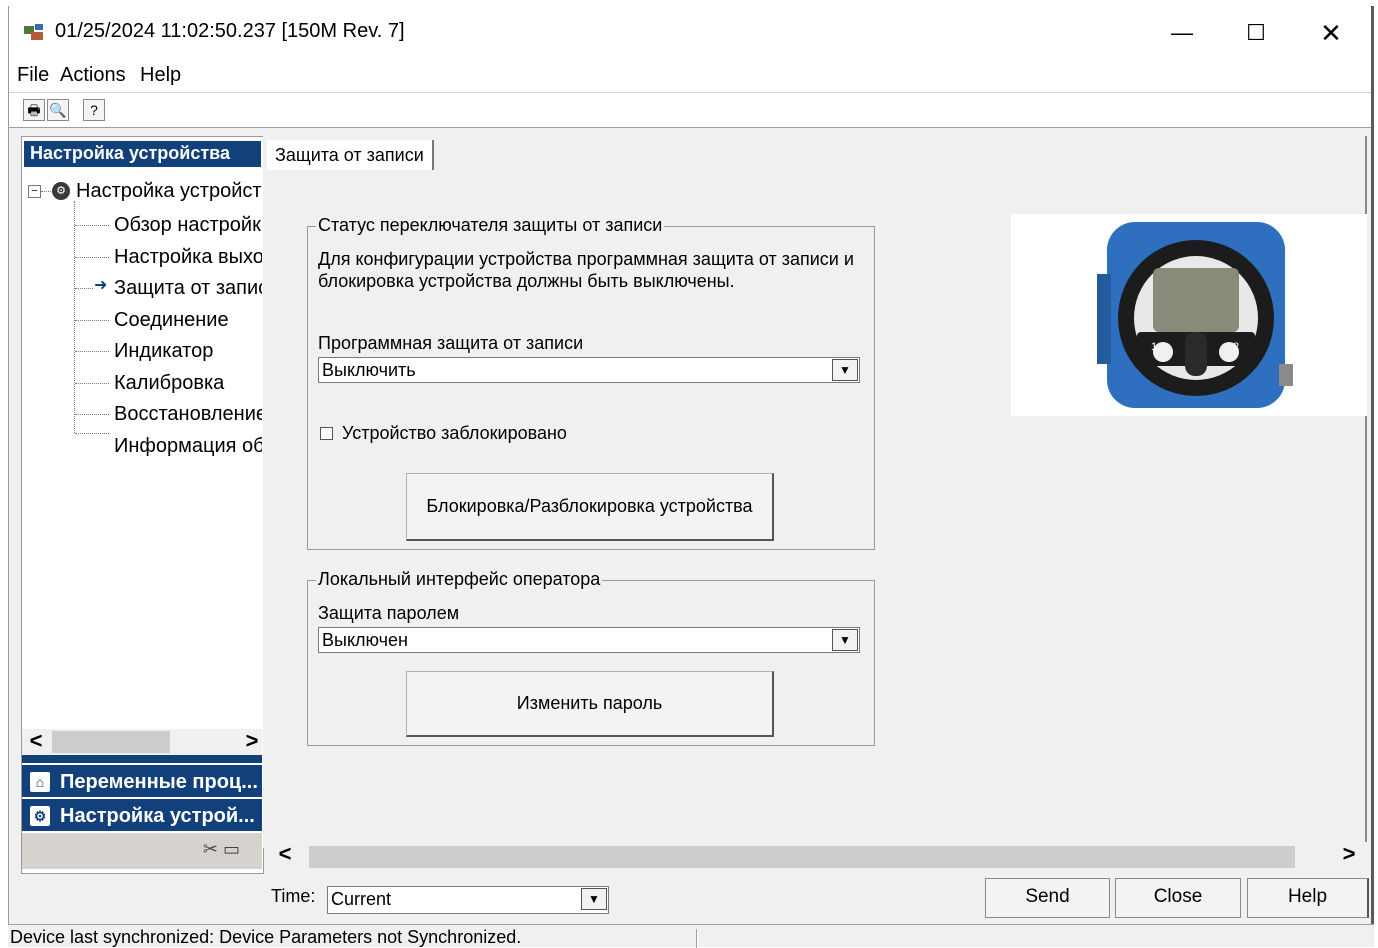 The height and width of the screenshot is (948, 1378). I want to click on time-value: Current, so click(361, 899).